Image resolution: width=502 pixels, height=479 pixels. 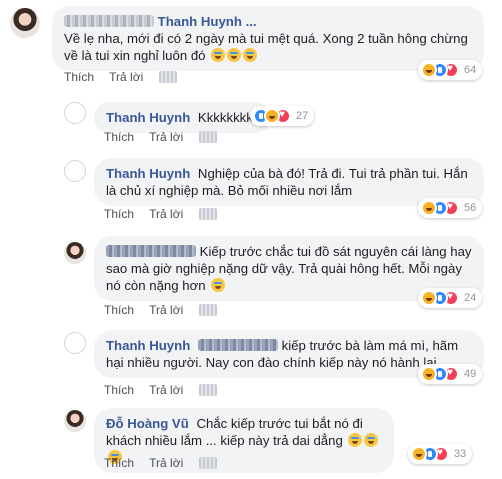 I want to click on redacted-mention, so click(x=237, y=345).